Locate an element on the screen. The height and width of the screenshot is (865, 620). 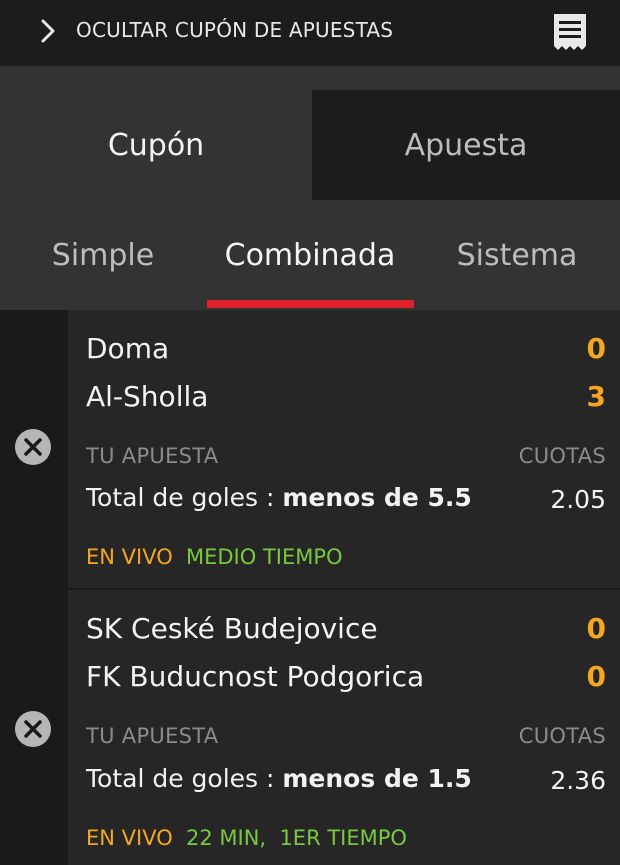
bet-market: Total de goles : menos de 5.5 is located at coordinates (279, 497).